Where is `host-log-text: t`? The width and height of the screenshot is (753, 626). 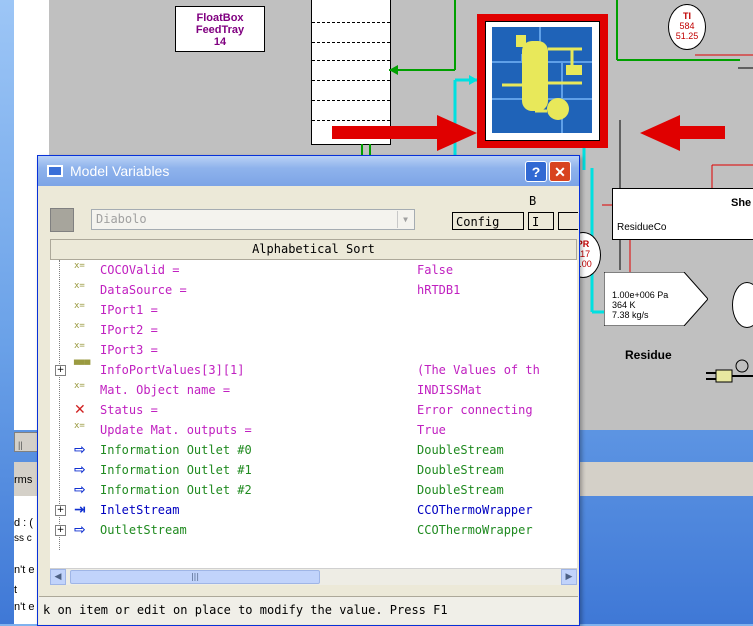
host-log-text: t is located at coordinates (16, 590).